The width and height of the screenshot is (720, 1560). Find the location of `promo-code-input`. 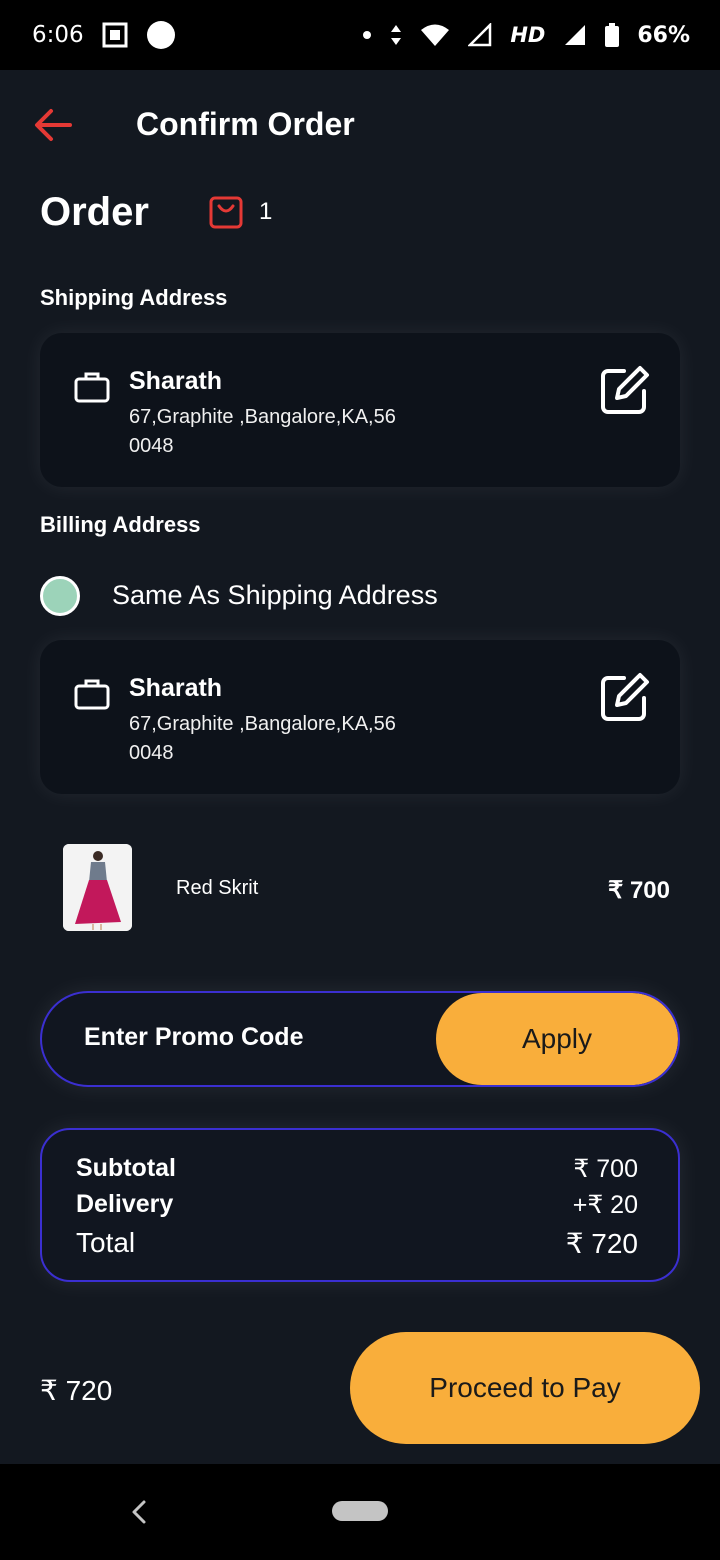

promo-code-input is located at coordinates (254, 1037).